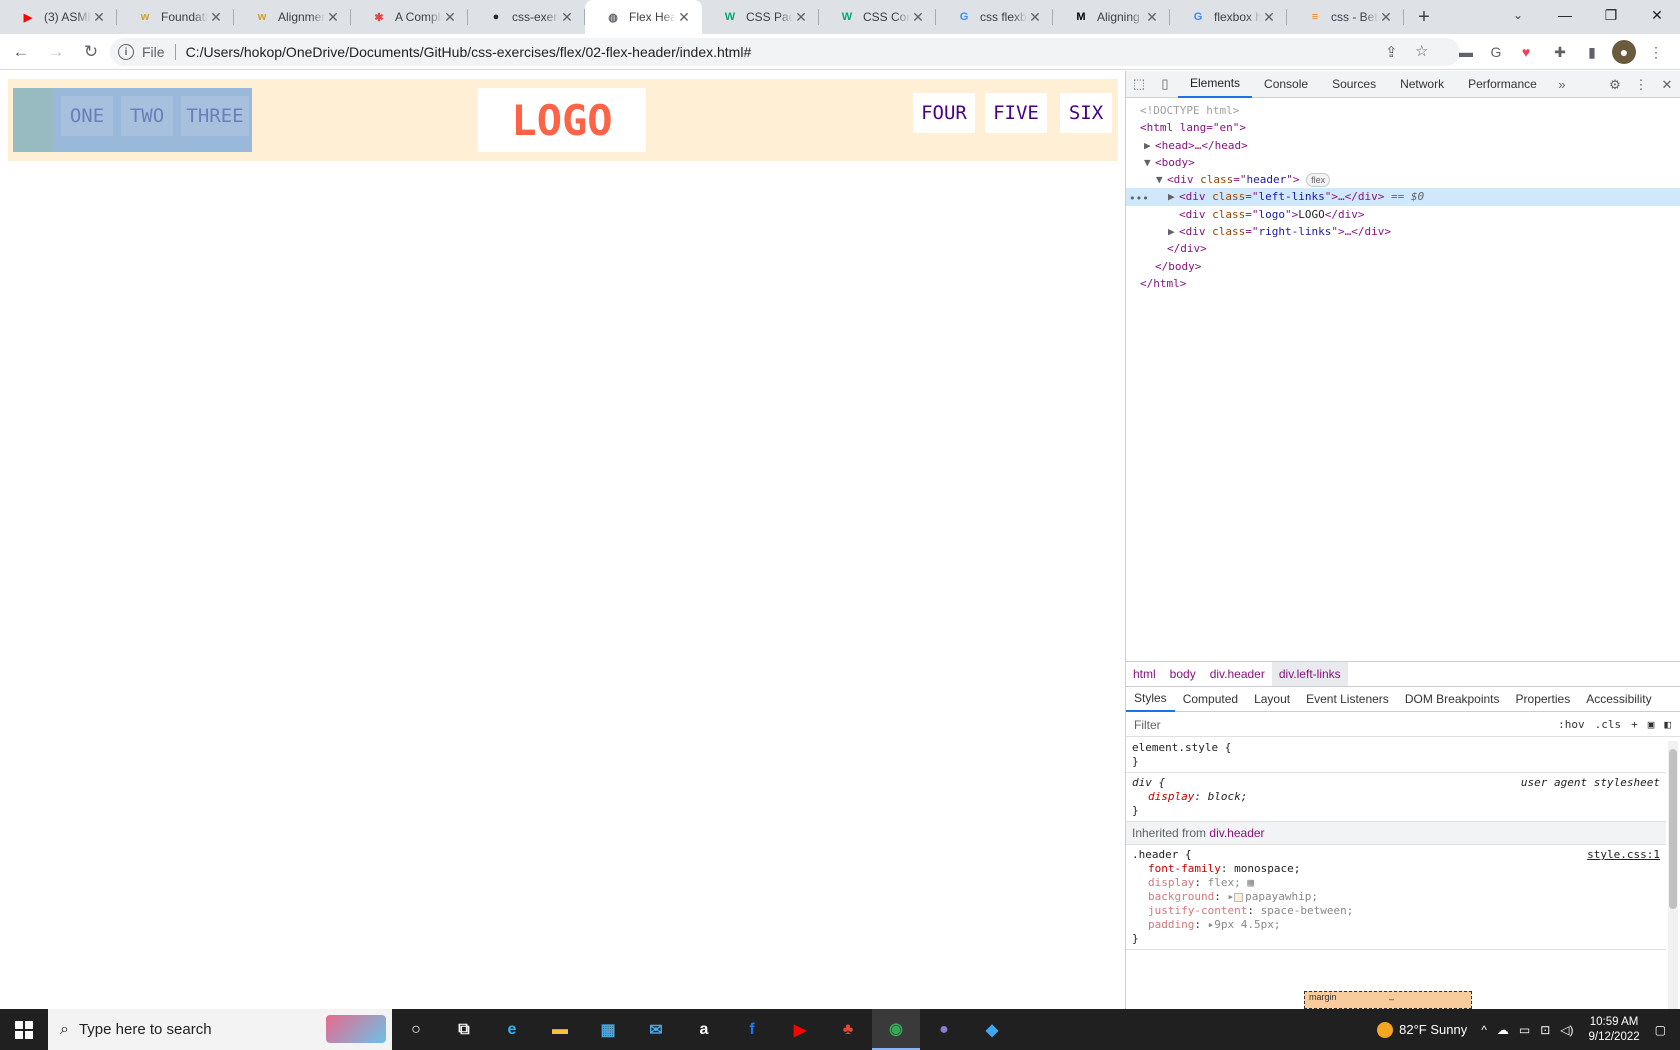 This screenshot has width=1680, height=1050. Describe the element at coordinates (1624, 52) in the screenshot. I see `profile-avatar: ●` at that location.